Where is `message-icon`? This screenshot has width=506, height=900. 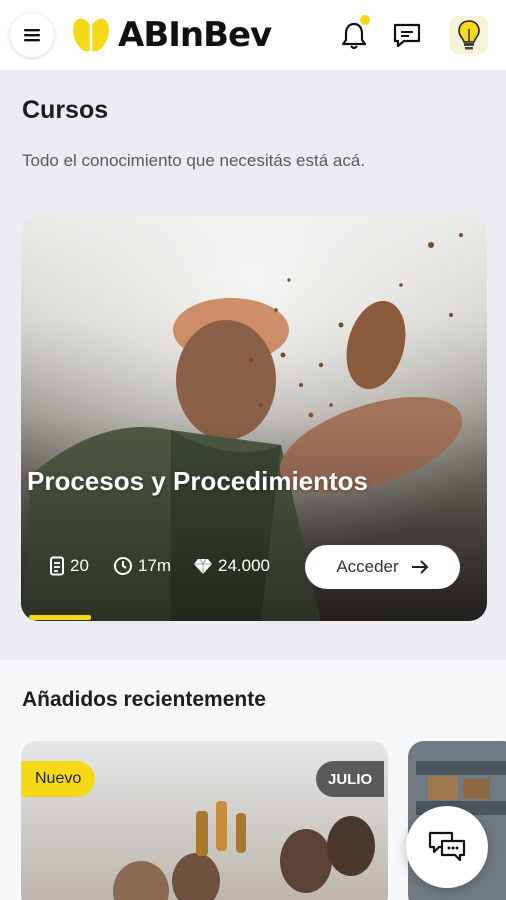 message-icon is located at coordinates (407, 35).